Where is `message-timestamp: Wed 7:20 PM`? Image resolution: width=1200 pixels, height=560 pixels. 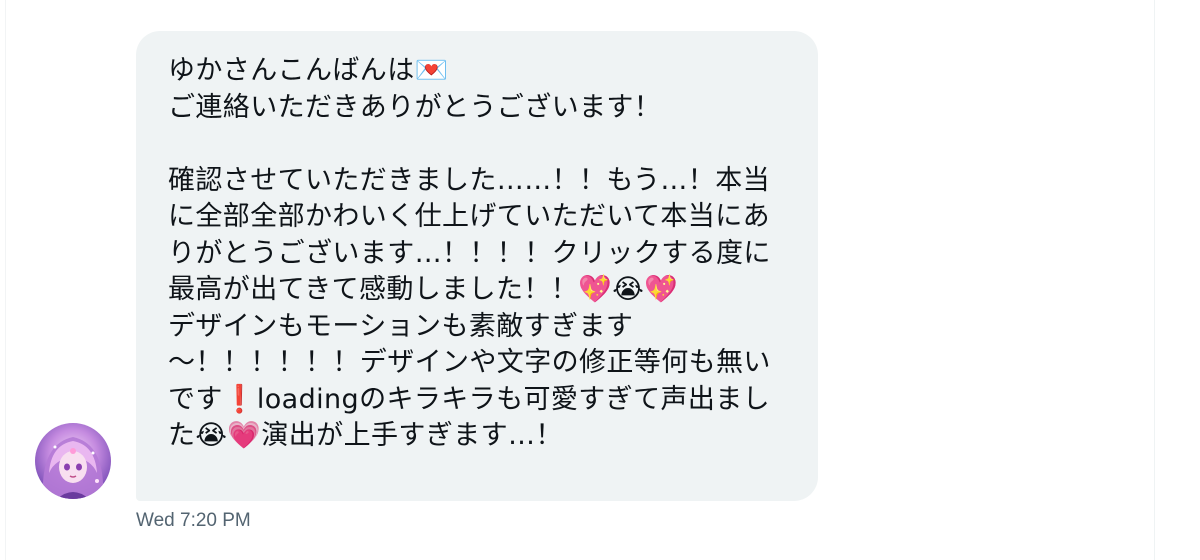 message-timestamp: Wed 7:20 PM is located at coordinates (193, 520).